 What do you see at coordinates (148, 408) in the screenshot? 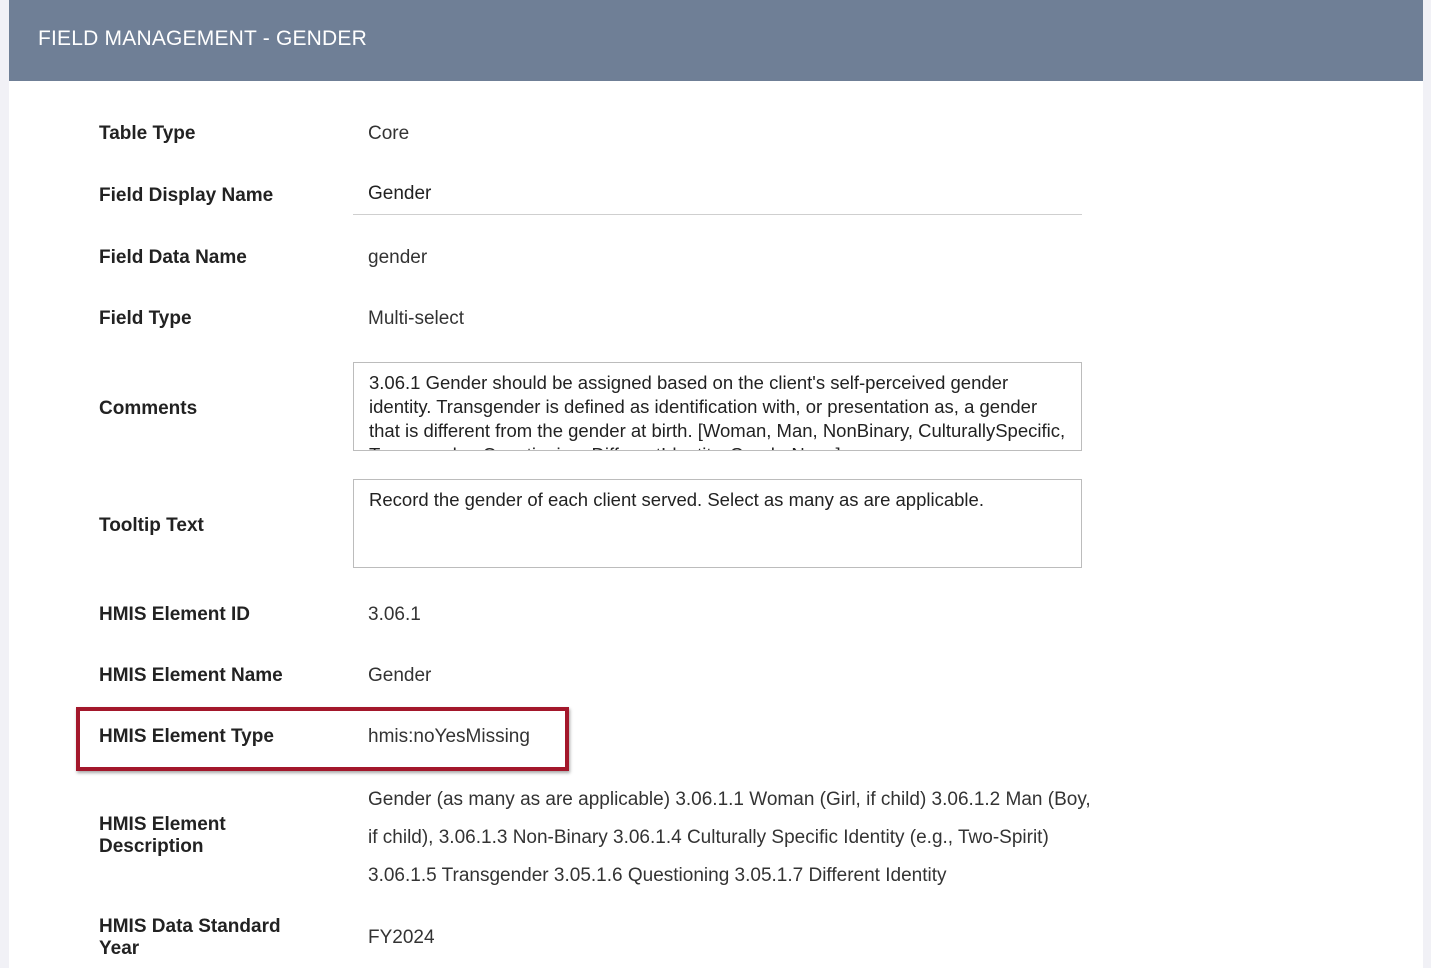
I see `comments-label: Comments` at bounding box center [148, 408].